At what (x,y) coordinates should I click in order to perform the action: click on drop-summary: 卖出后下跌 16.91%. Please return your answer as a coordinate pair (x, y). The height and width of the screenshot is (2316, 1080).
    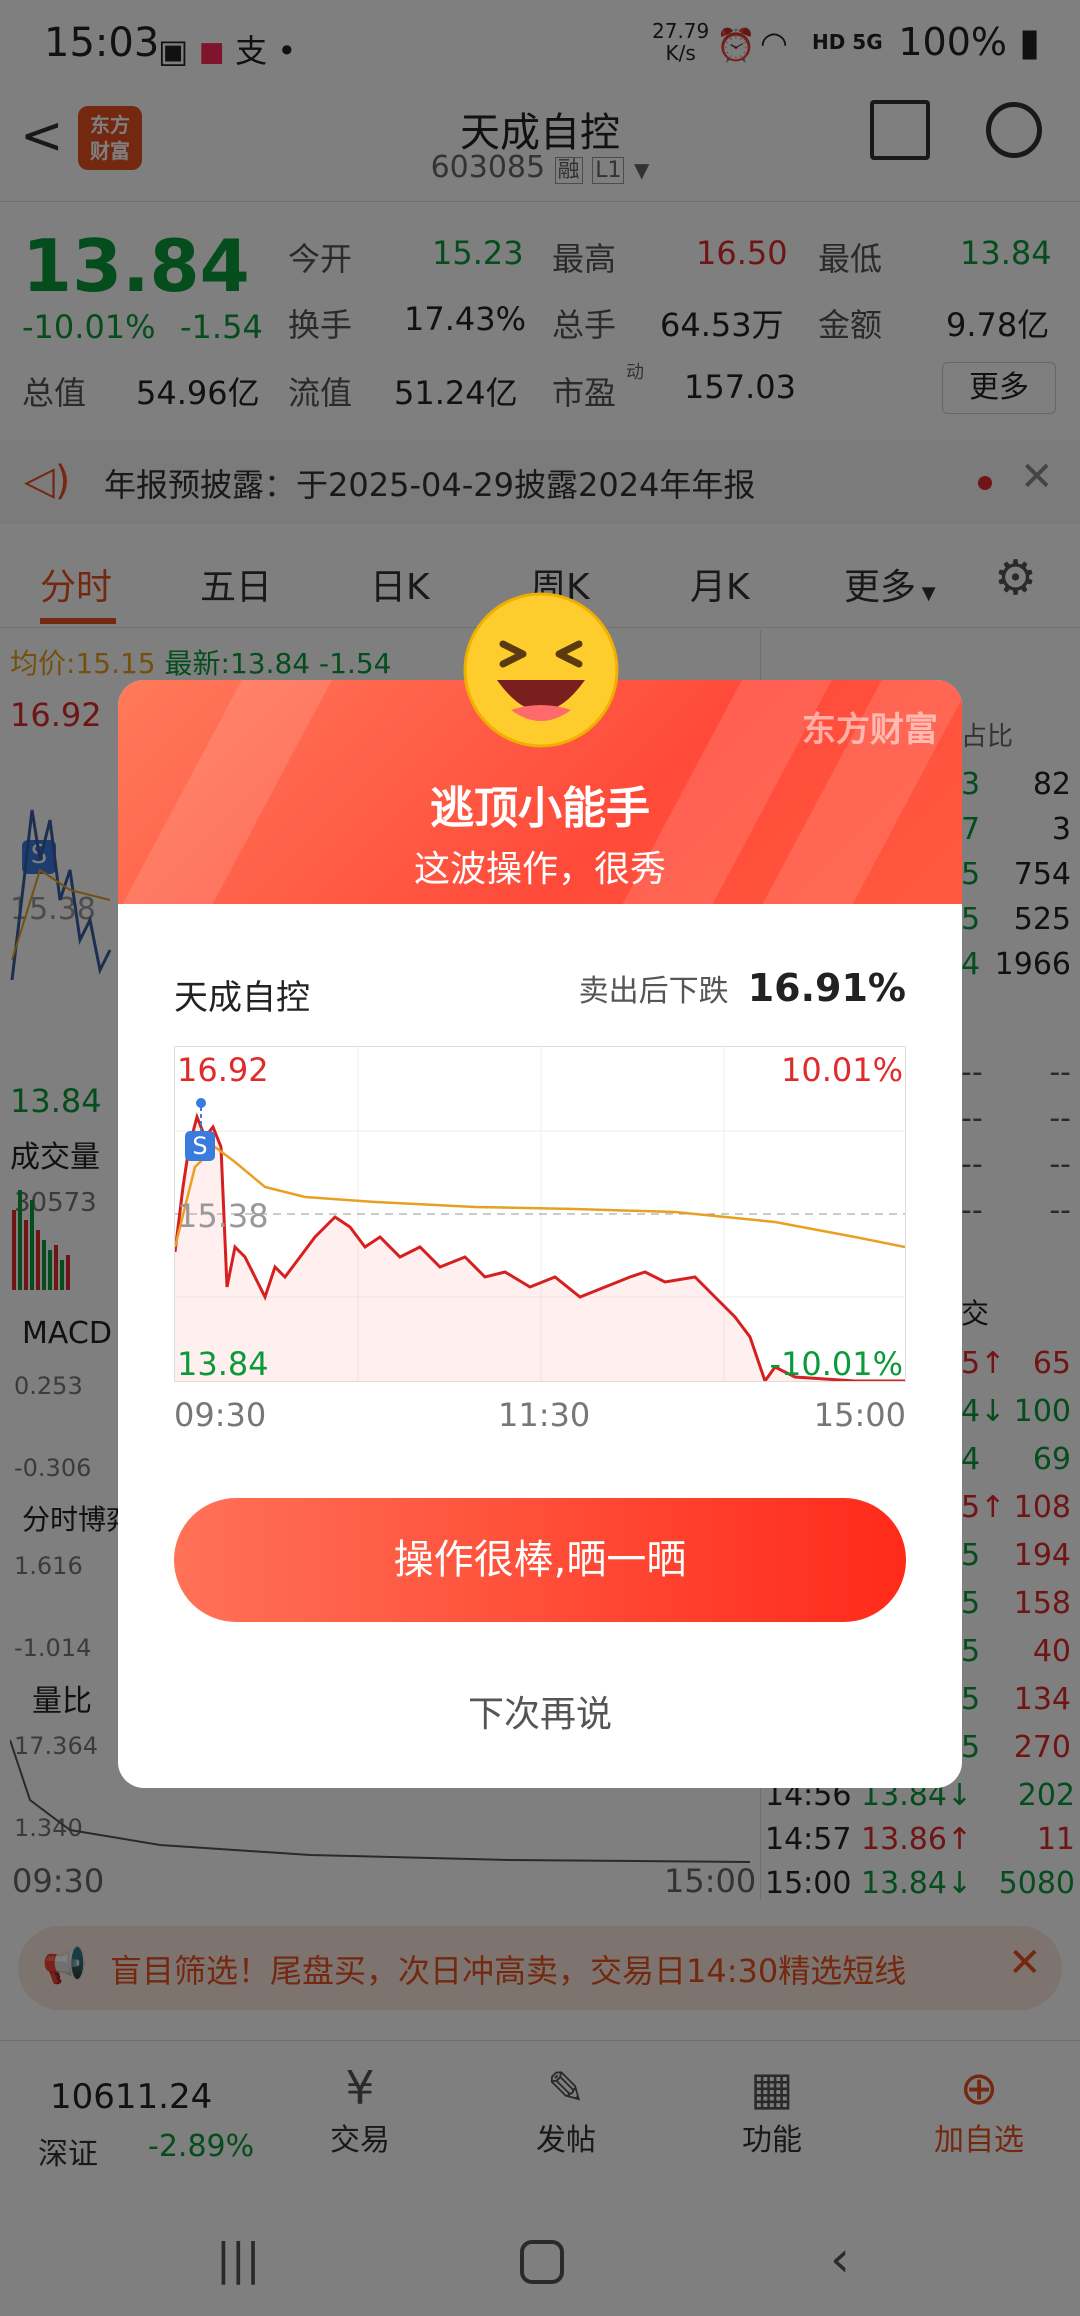
    Looking at the image, I should click on (742, 988).